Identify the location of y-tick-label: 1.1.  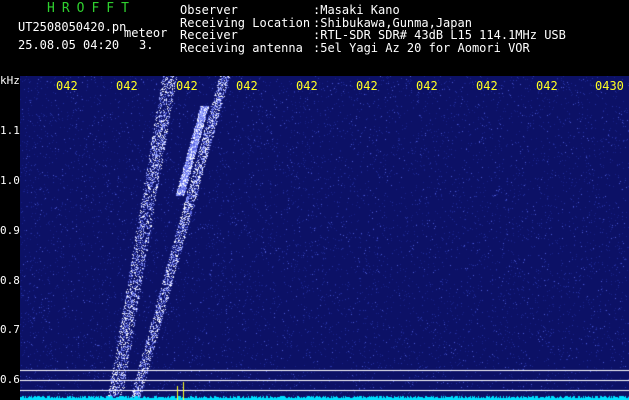
(10, 130).